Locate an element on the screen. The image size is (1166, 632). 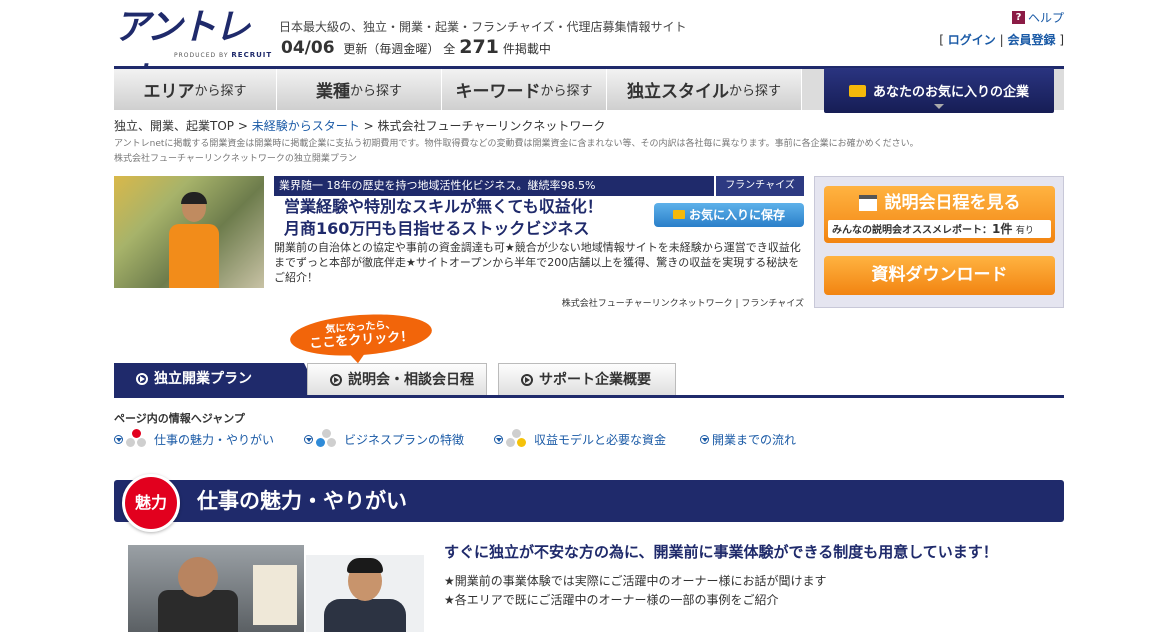
site-tagline: 日本最大級の、独立・開業・起業・フランチャイズ・代理店募集情報サイト is located at coordinates (483, 27).